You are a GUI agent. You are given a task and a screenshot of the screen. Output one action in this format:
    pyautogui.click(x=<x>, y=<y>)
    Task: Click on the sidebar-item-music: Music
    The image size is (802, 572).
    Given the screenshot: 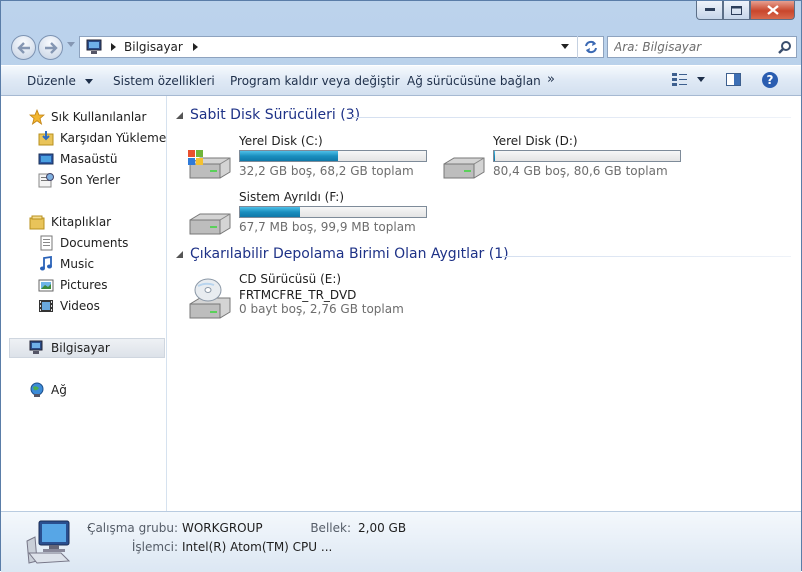 What is the action you would take?
    pyautogui.click(x=66, y=264)
    